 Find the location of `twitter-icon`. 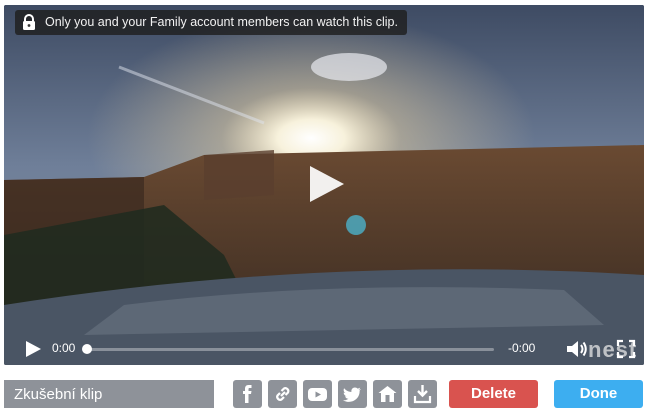

twitter-icon is located at coordinates (352, 394).